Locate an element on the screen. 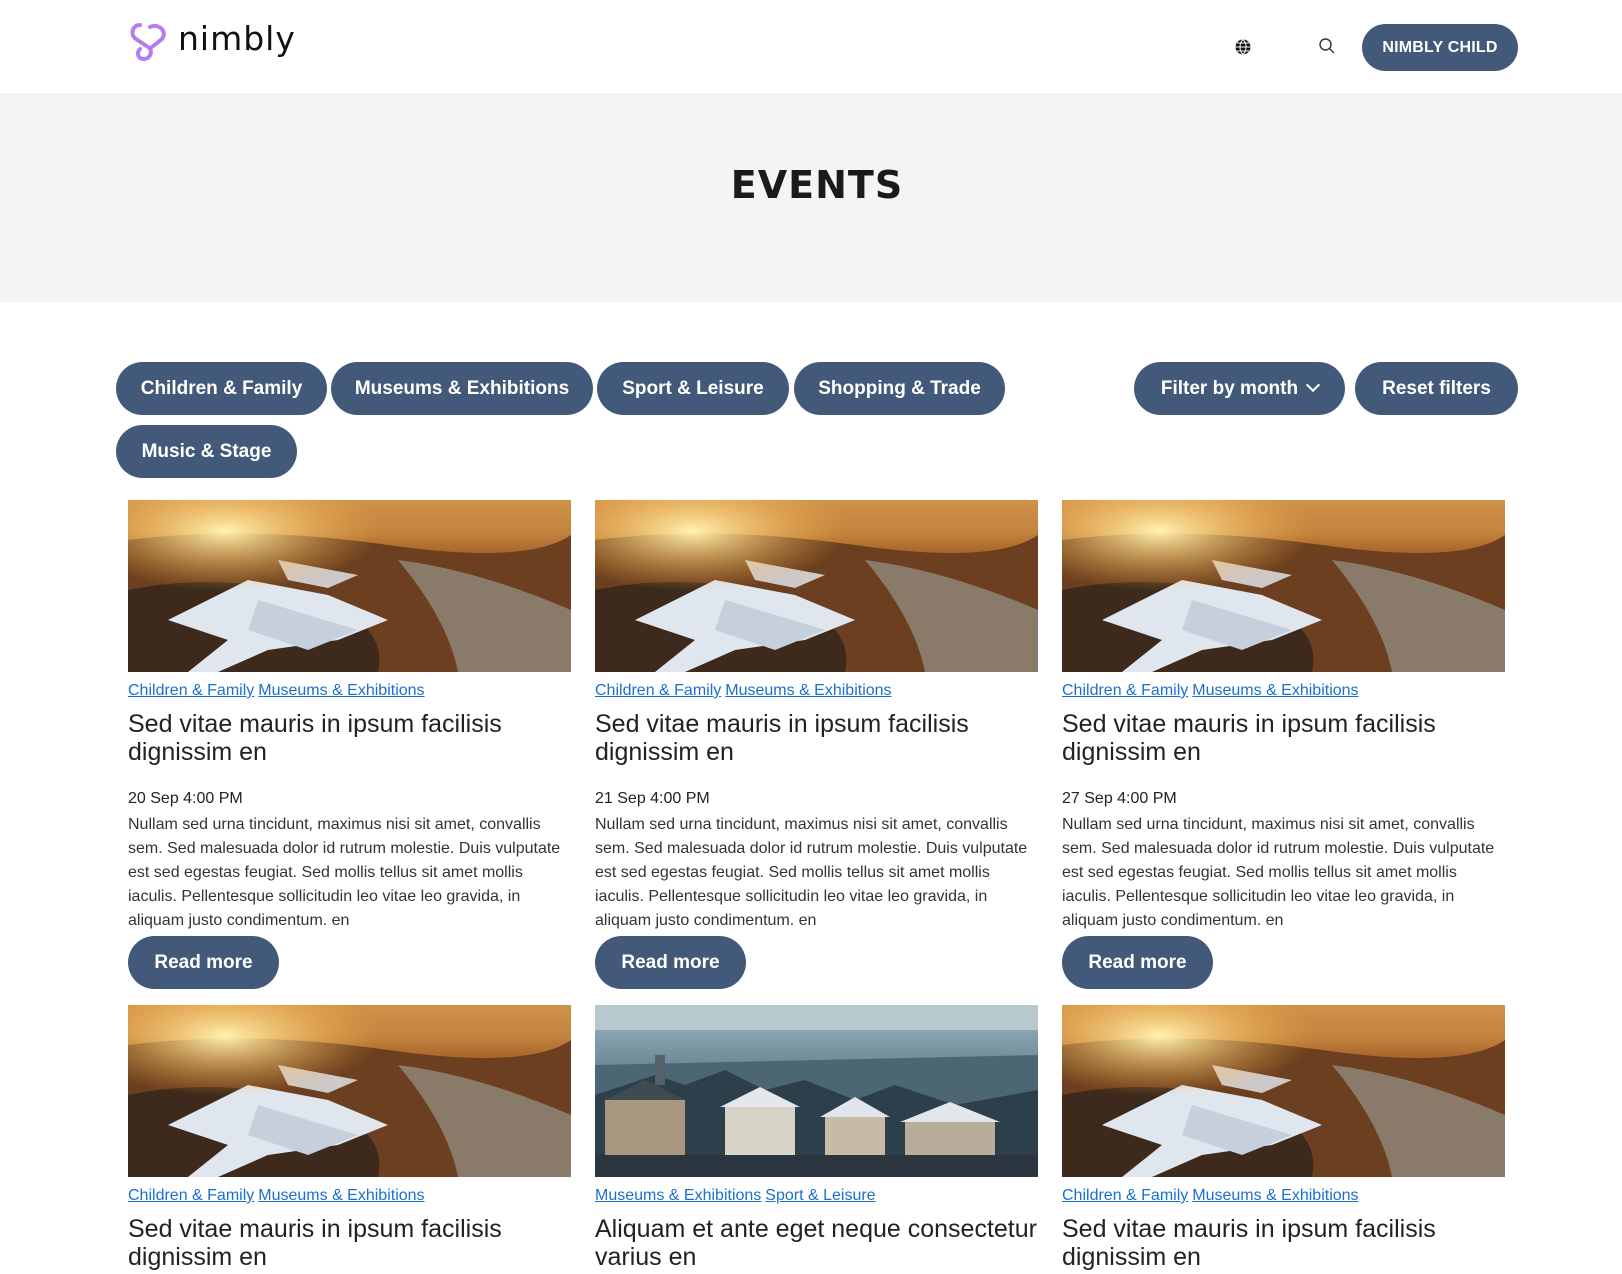 This screenshot has height=1274, width=1622. filter-music-stage: Music & Stage is located at coordinates (206, 451).